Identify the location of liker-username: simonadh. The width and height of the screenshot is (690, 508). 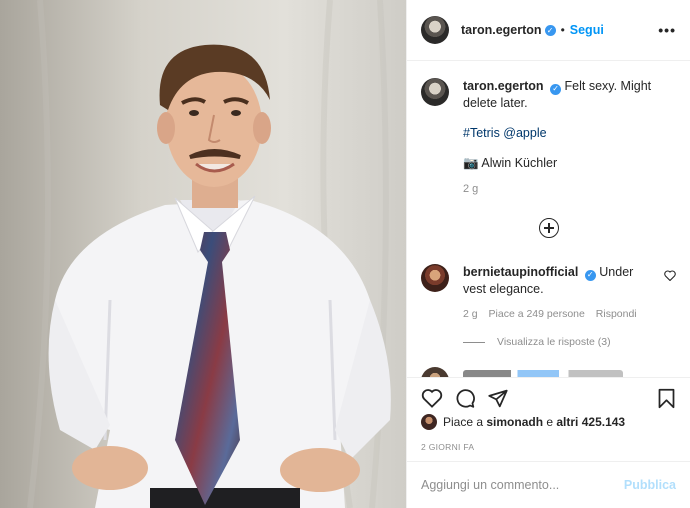
(514, 422).